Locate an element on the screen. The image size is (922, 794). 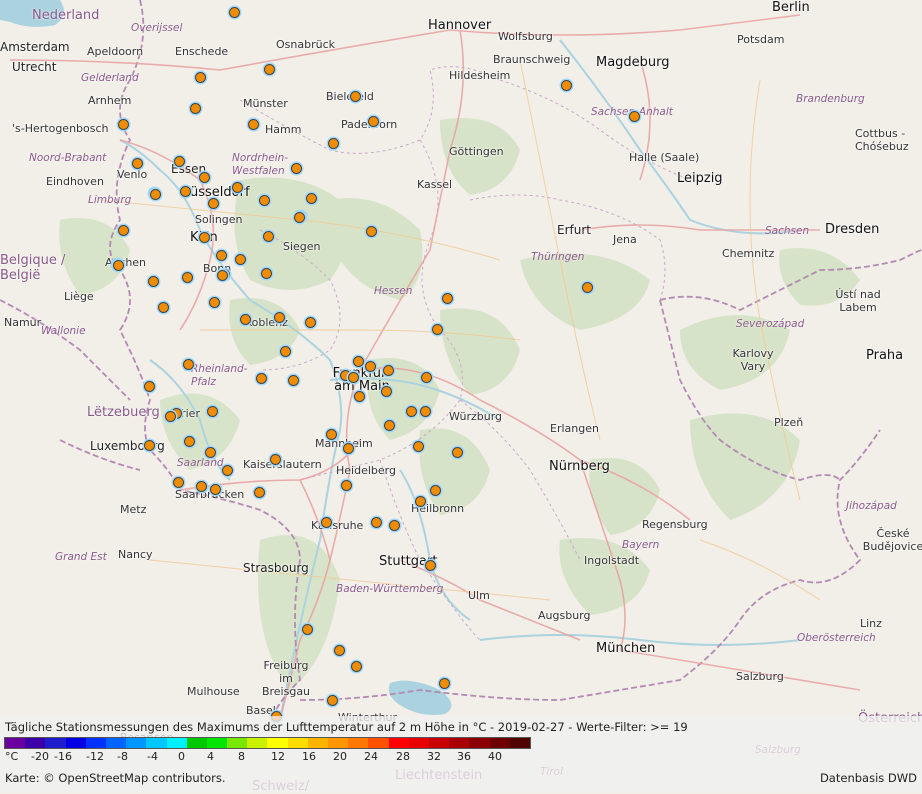
city-label: Magdeburg is located at coordinates (633, 62).